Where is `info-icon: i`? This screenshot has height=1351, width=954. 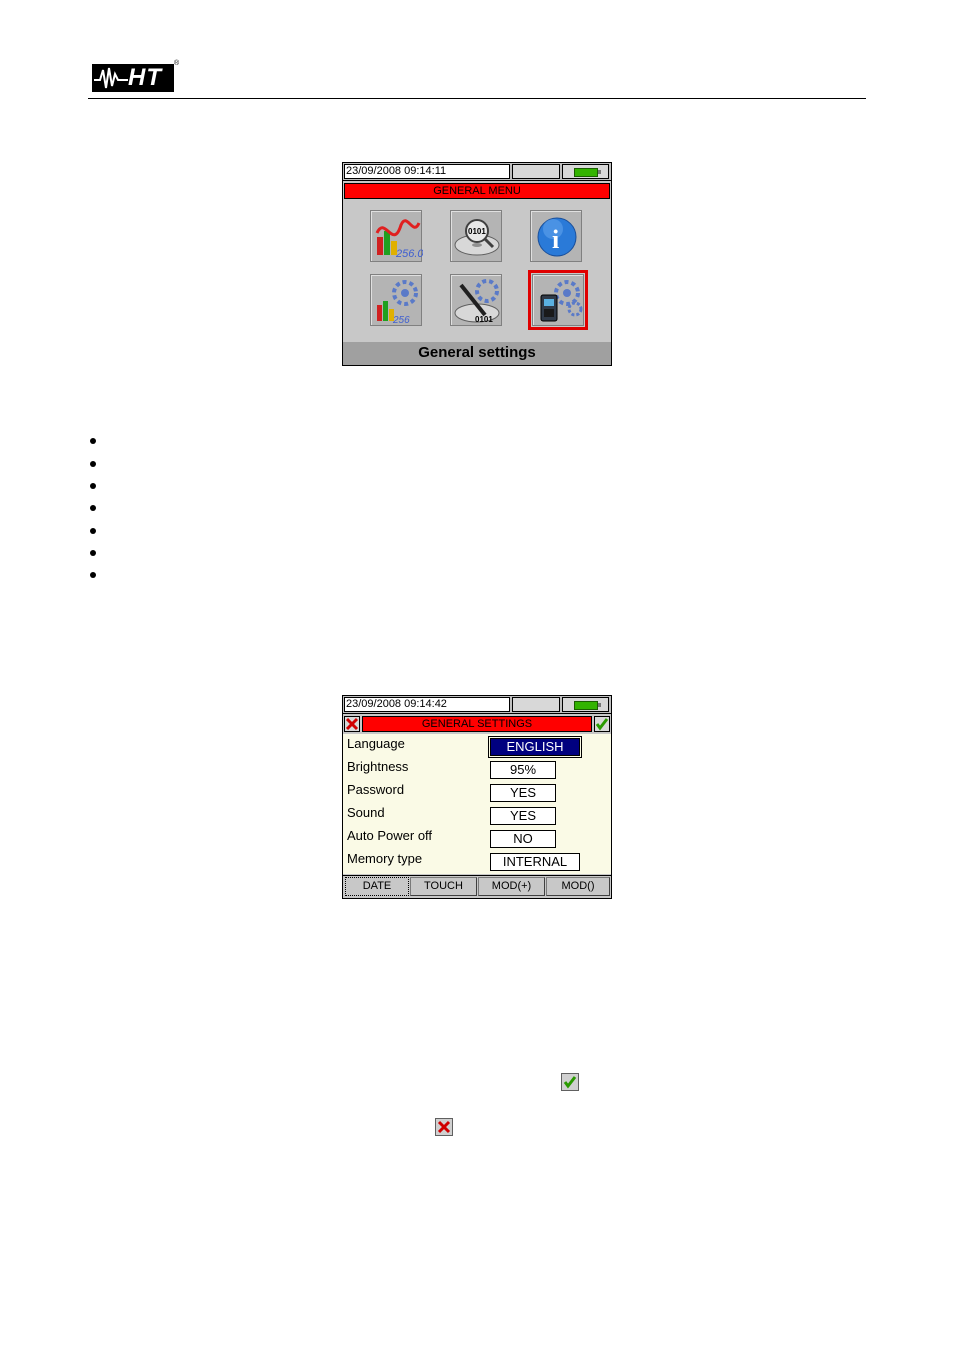 info-icon: i is located at coordinates (557, 237).